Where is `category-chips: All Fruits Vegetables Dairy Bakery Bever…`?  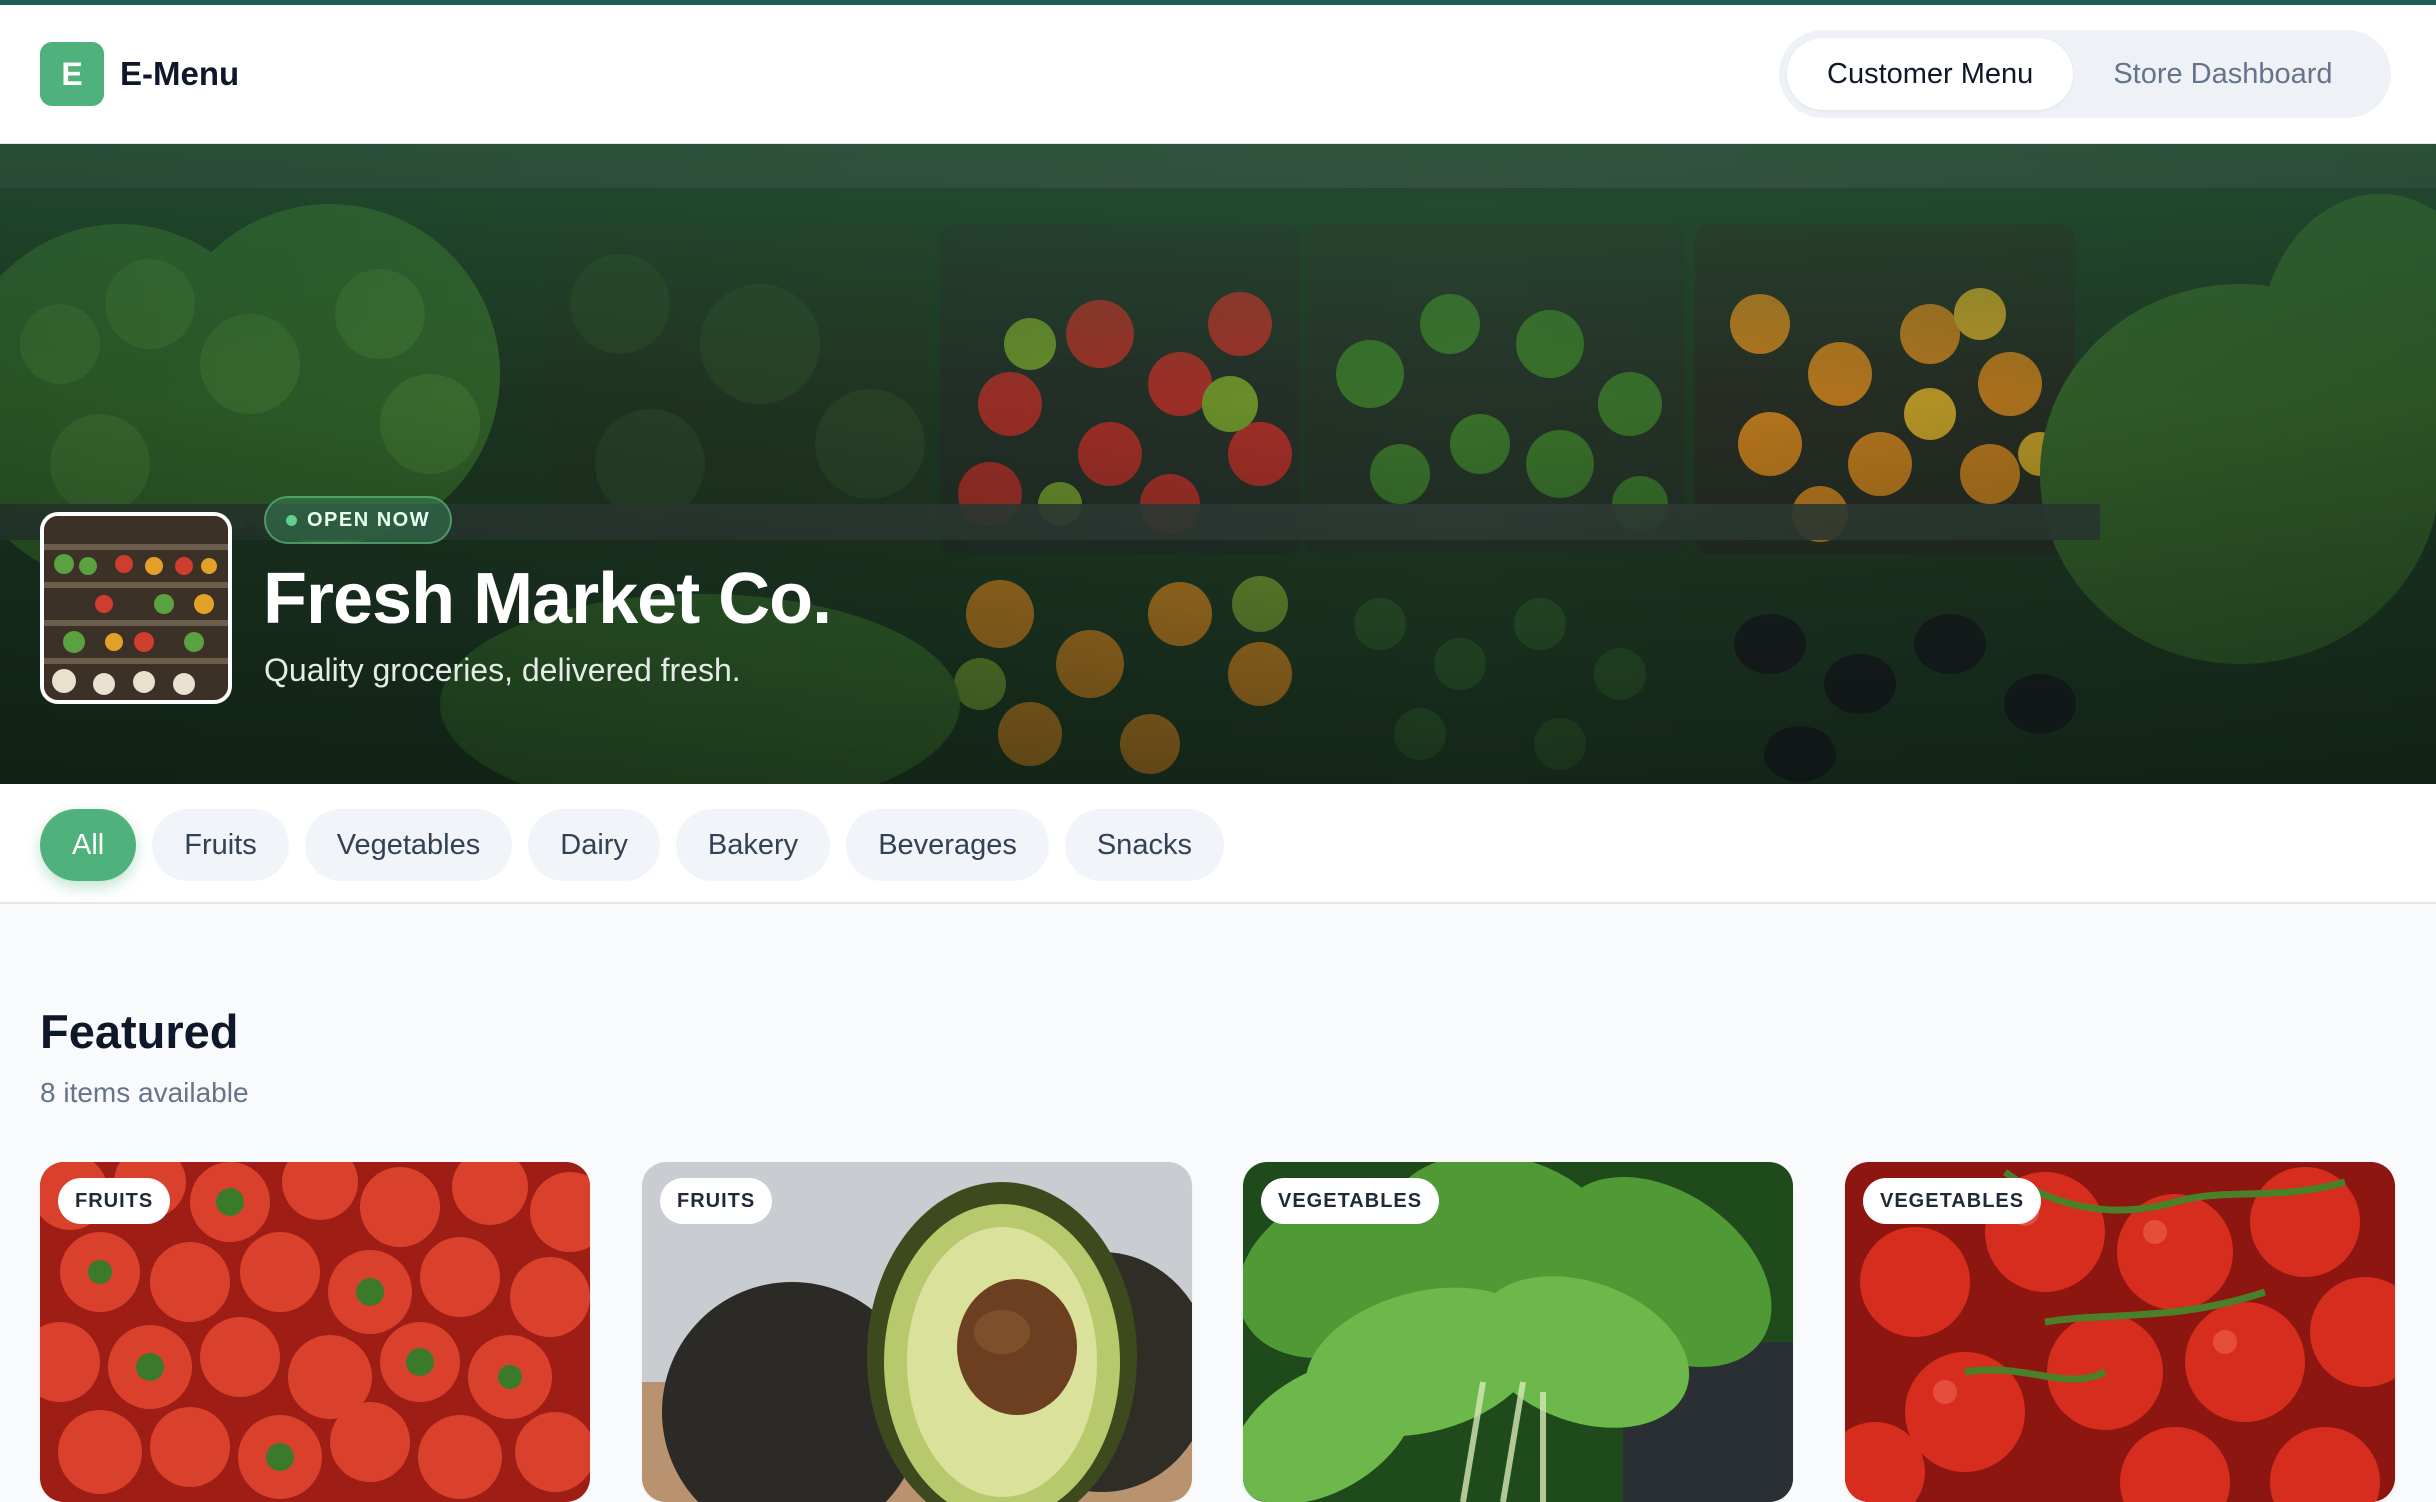
category-chips: All Fruits Vegetables Dairy Bakery Bever… is located at coordinates (632, 845).